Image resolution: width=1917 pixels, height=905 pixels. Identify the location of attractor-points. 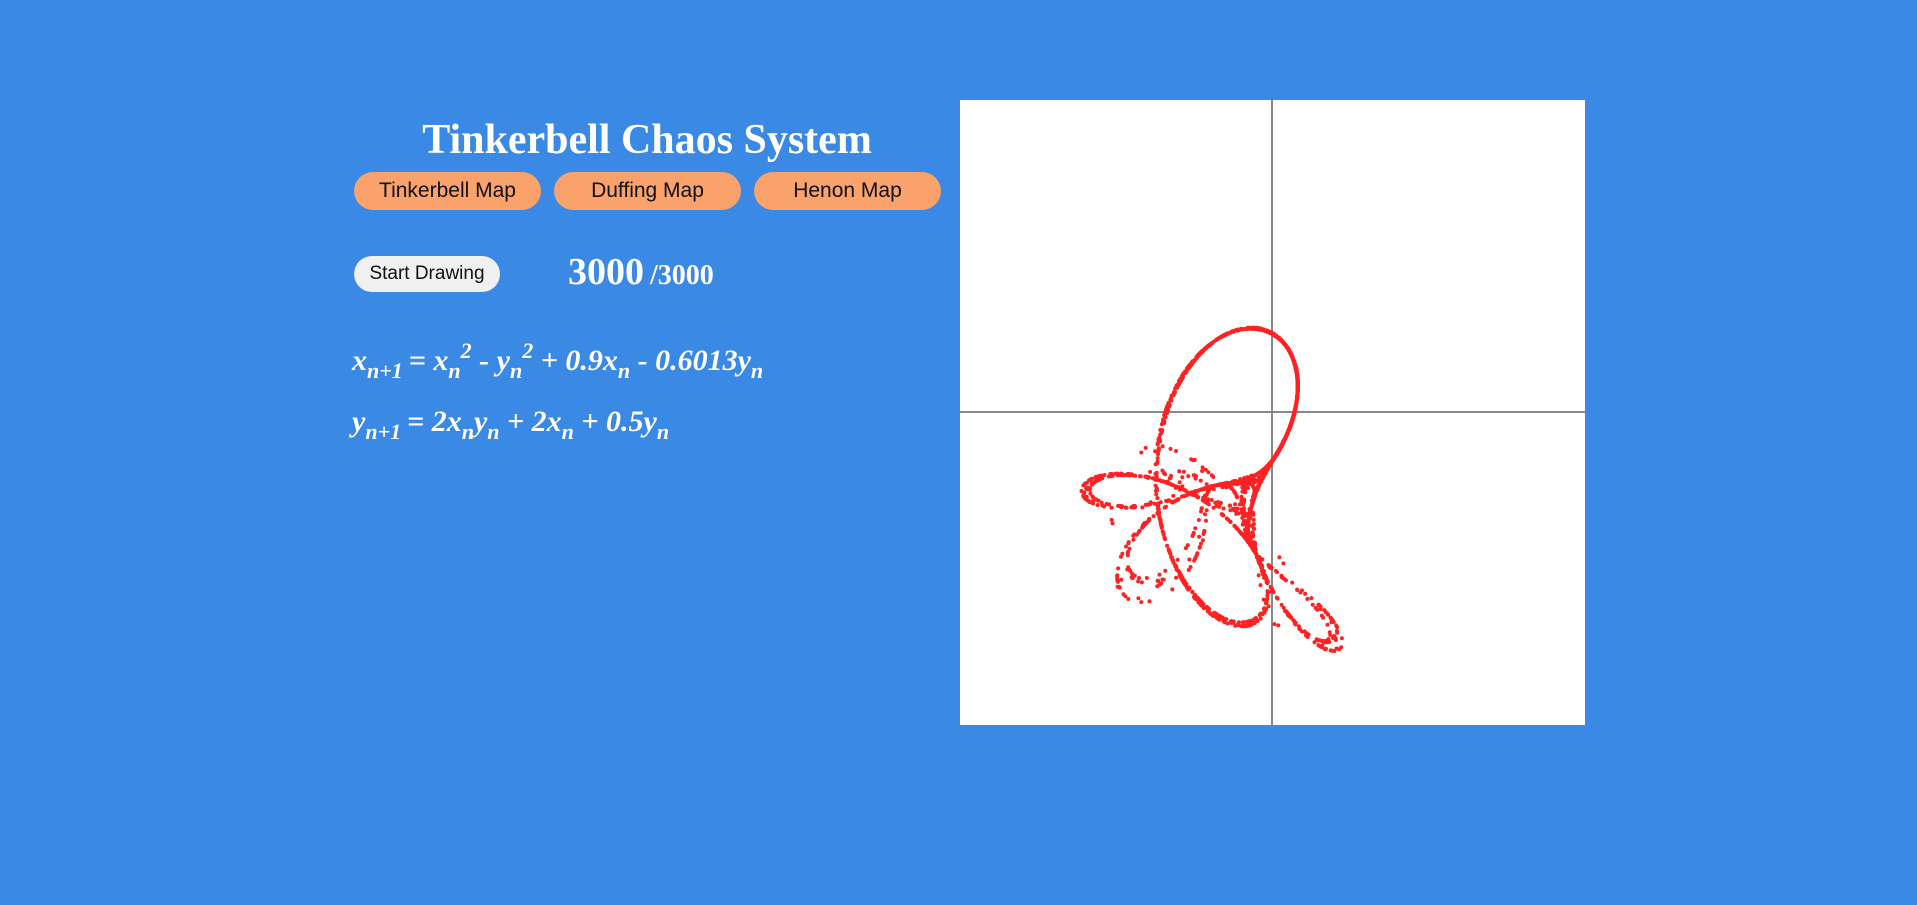
(1211, 489).